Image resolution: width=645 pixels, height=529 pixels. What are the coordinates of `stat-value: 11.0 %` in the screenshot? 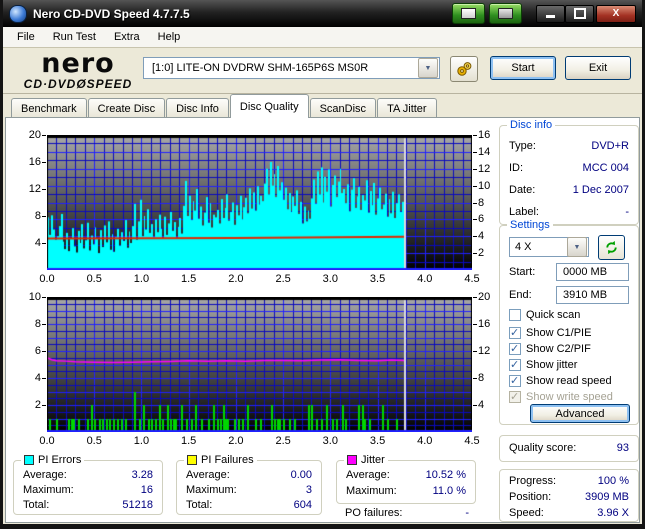 It's located at (449, 491).